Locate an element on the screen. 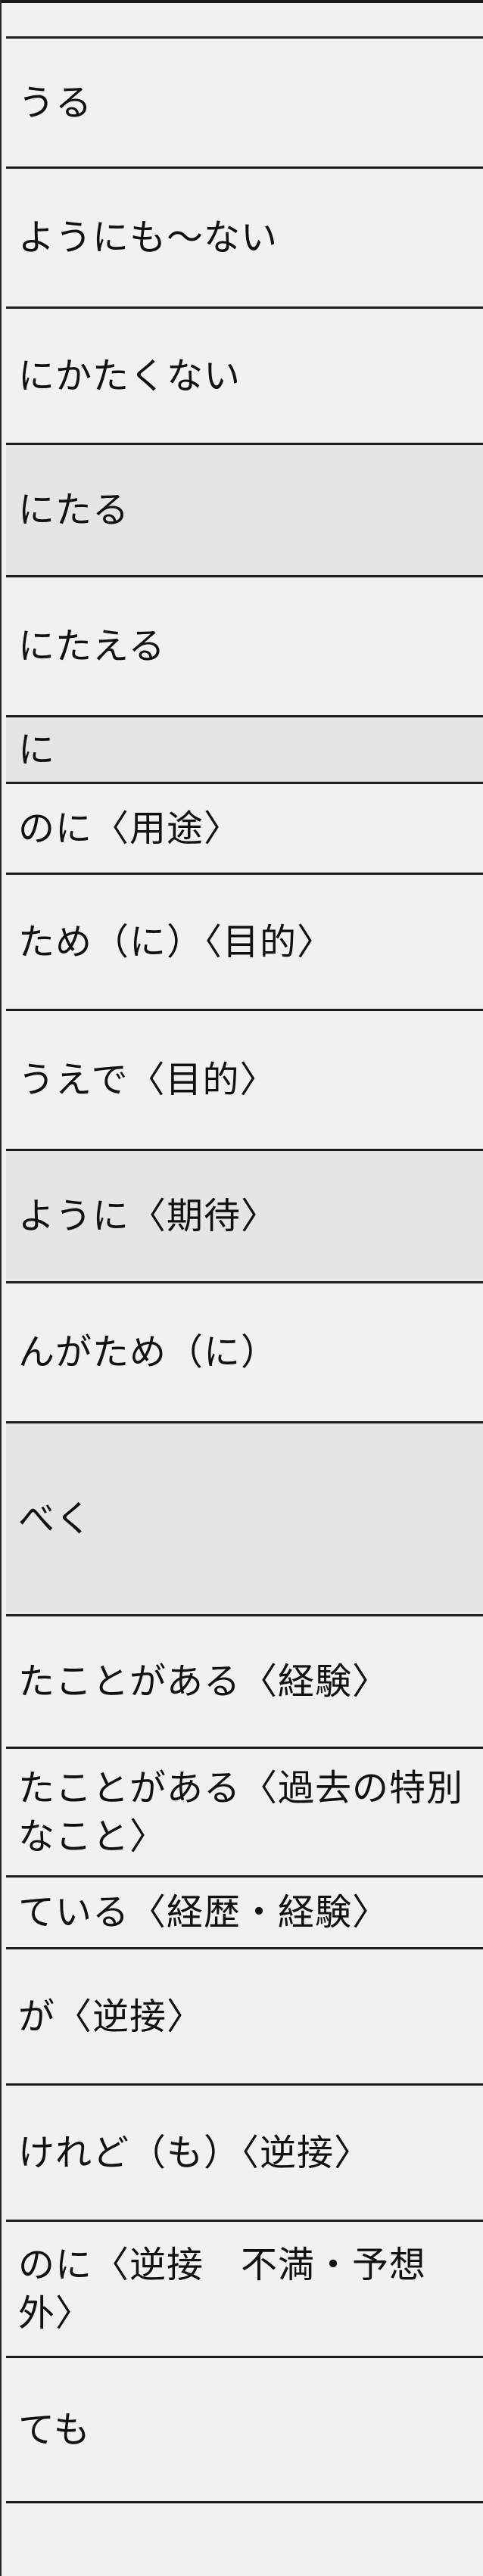  row-text: べく is located at coordinates (55, 1519).